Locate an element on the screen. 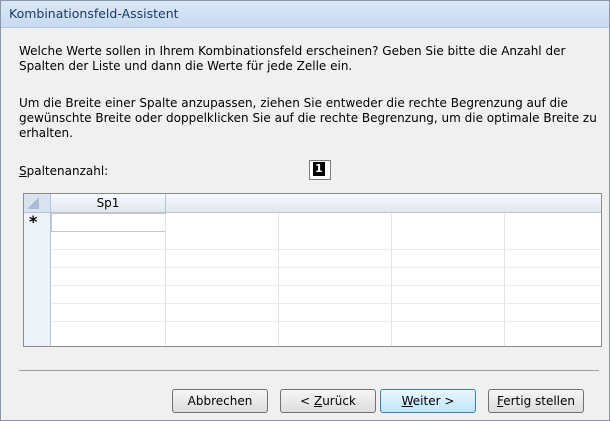 This screenshot has height=421, width=610. column-count-label-rest: paltenanzahl: is located at coordinates (67, 171).